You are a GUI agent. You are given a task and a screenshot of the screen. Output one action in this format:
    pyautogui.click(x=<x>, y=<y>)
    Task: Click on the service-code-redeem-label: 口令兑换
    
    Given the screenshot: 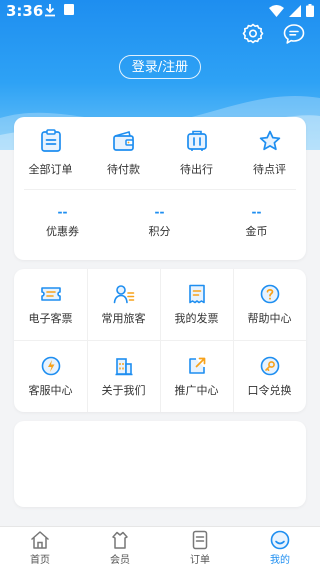 What is the action you would take?
    pyautogui.click(x=269, y=390)
    